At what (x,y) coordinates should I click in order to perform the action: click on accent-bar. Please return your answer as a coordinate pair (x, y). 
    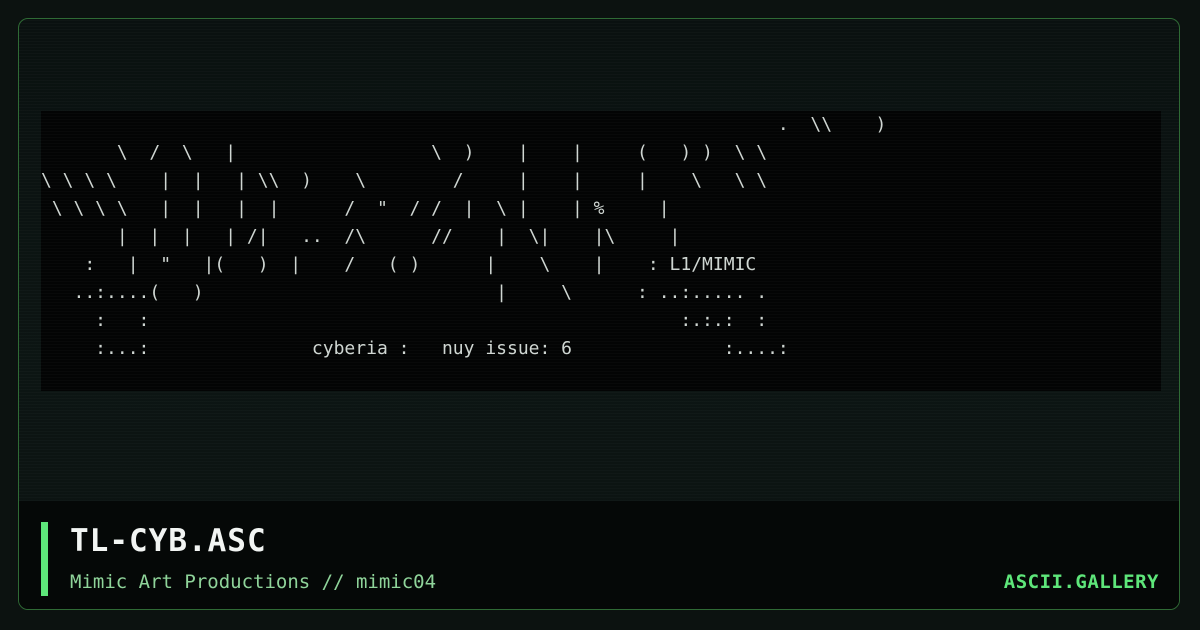
    Looking at the image, I should click on (44, 559).